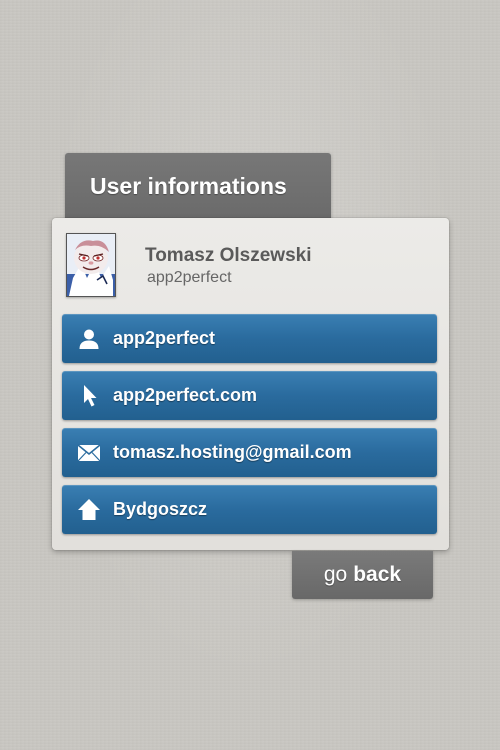 This screenshot has width=500, height=750. What do you see at coordinates (89, 453) in the screenshot?
I see `envelope-icon` at bounding box center [89, 453].